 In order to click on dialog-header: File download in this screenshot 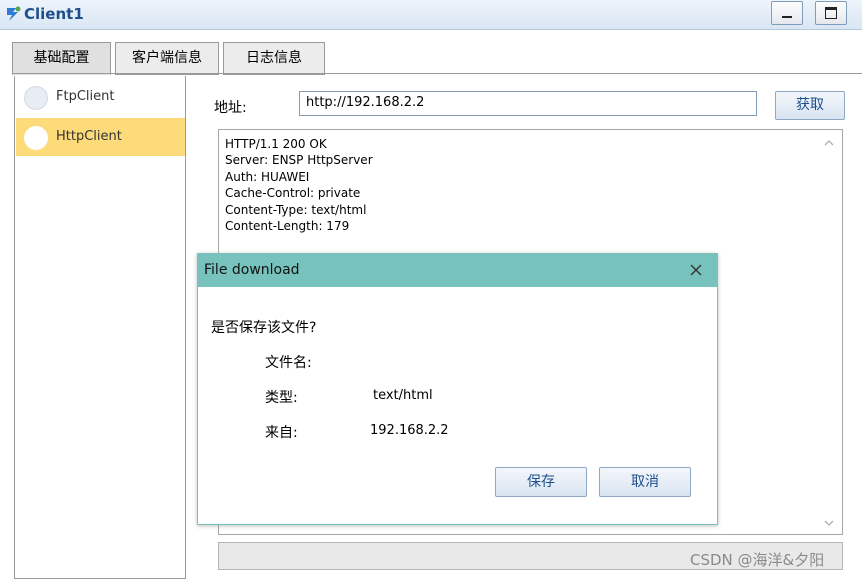, I will do `click(457, 270)`.